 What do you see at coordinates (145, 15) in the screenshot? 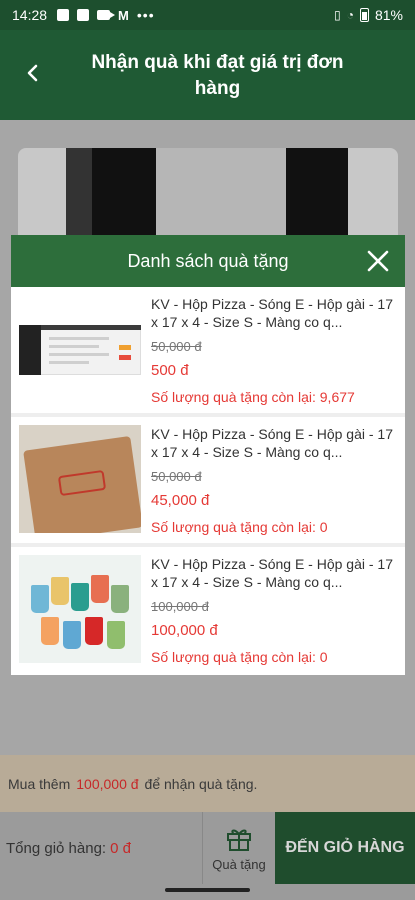
I see `more-icon: •••` at bounding box center [145, 15].